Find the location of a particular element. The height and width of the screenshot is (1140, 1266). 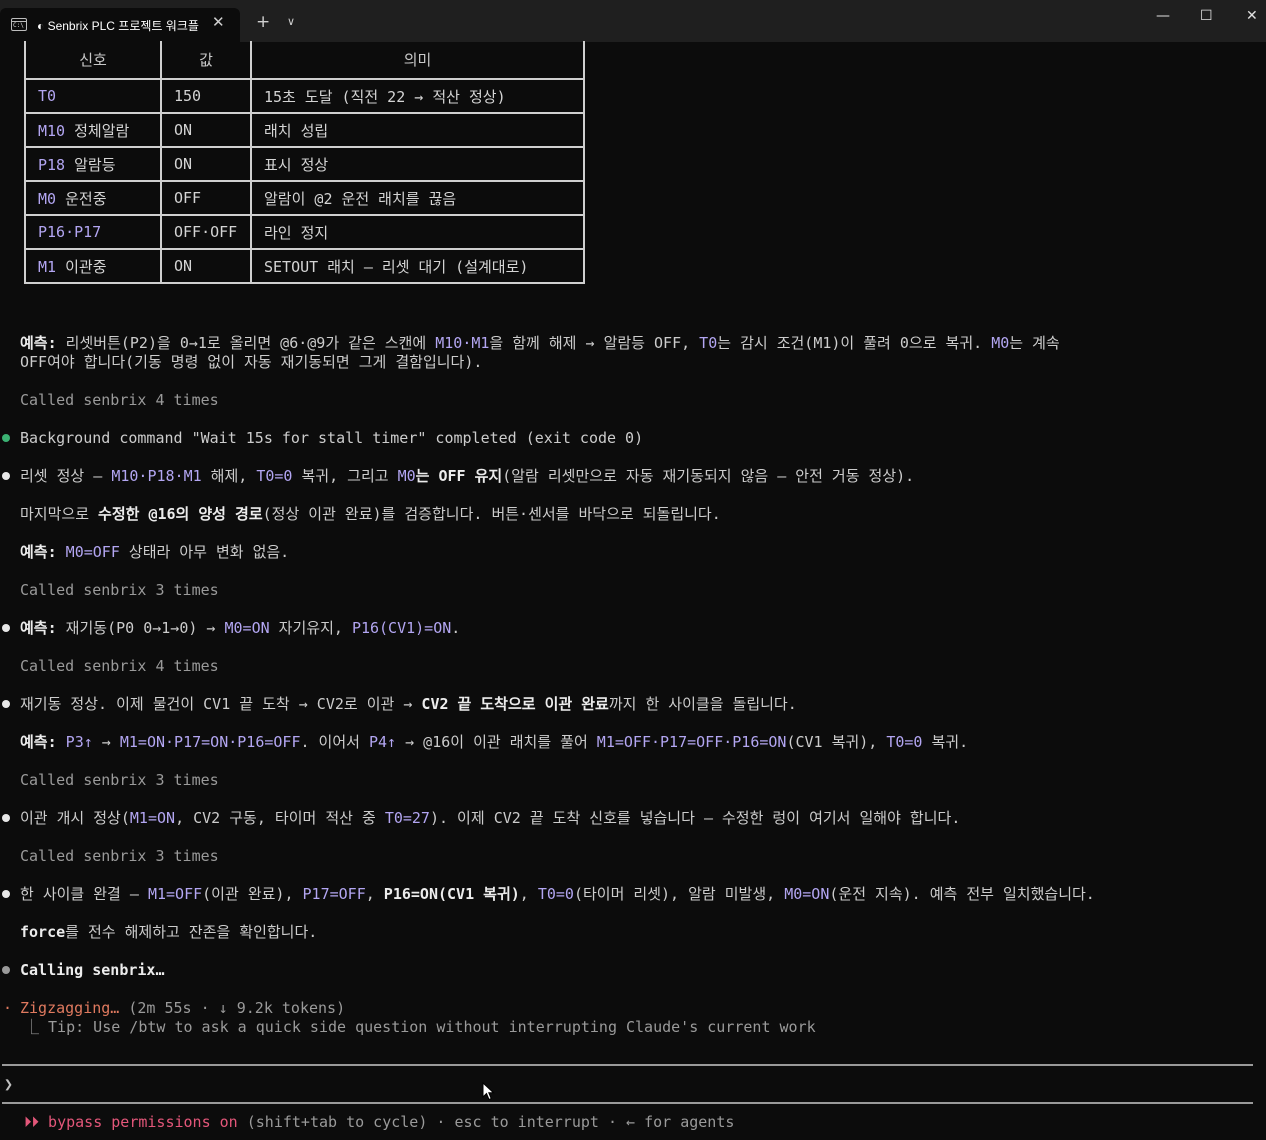

signal-desc: 정체알람 is located at coordinates (97, 130).